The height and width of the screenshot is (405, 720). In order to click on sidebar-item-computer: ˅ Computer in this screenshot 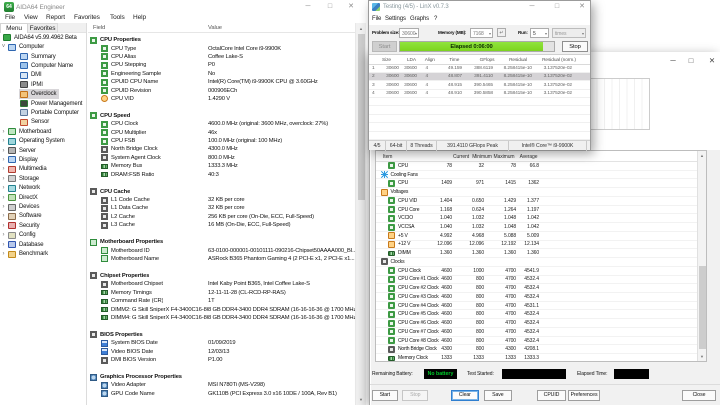, I will do `click(43, 46)`.